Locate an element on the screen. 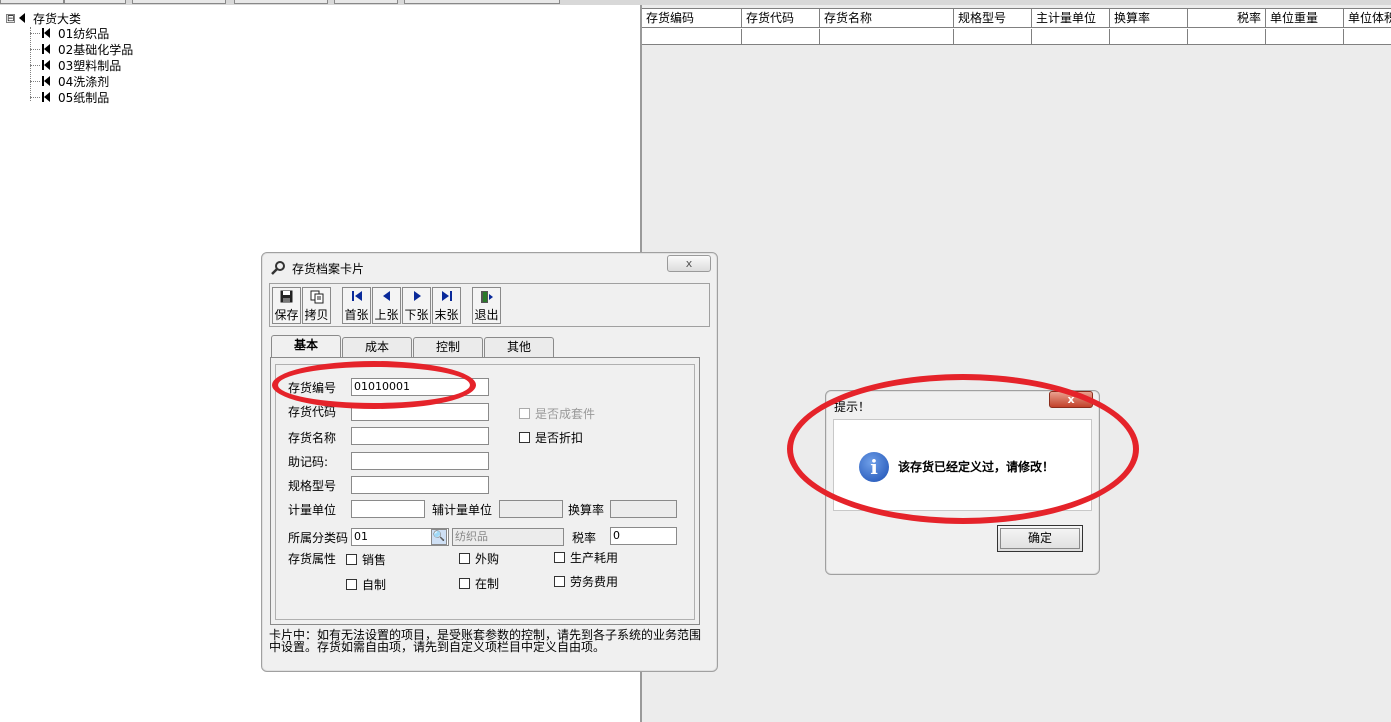  first-record-button: 首张 is located at coordinates (356, 305).